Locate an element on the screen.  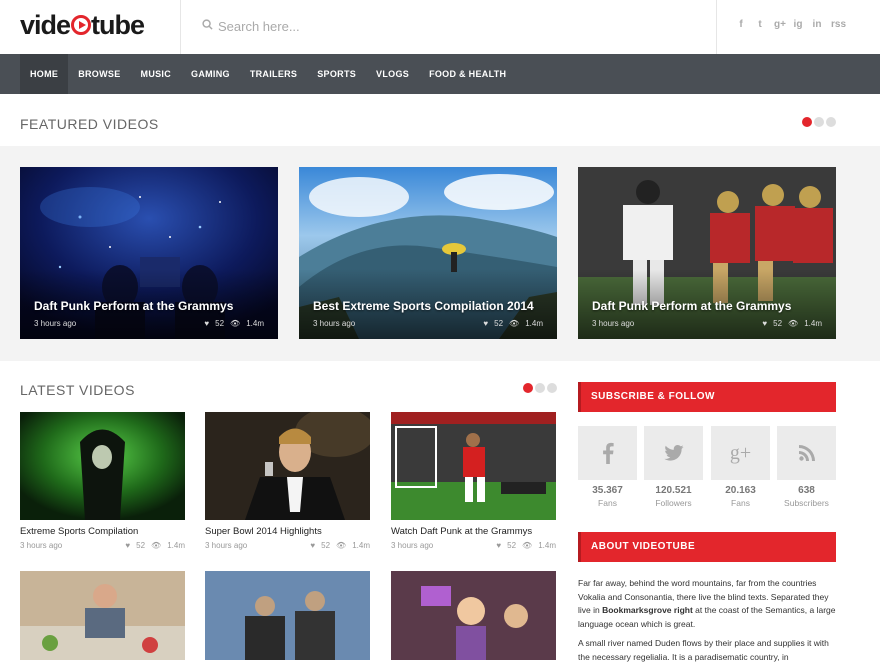
facebook-icon is located at coordinates (608, 453).